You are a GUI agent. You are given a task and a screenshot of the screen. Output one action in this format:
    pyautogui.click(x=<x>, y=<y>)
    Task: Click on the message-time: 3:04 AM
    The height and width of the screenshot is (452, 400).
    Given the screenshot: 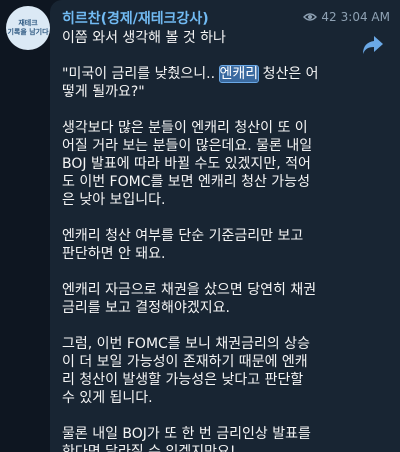 What is the action you would take?
    pyautogui.click(x=365, y=17)
    